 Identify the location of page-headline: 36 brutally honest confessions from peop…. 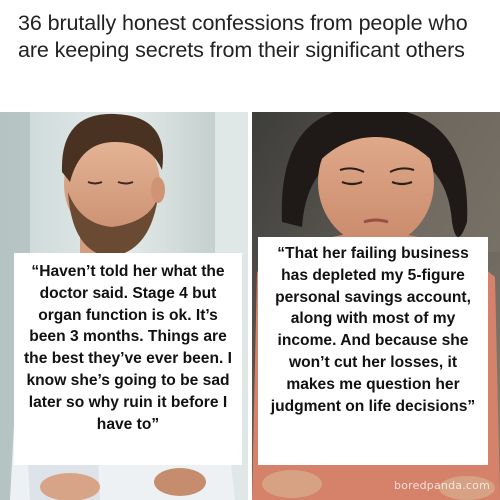
(243, 36).